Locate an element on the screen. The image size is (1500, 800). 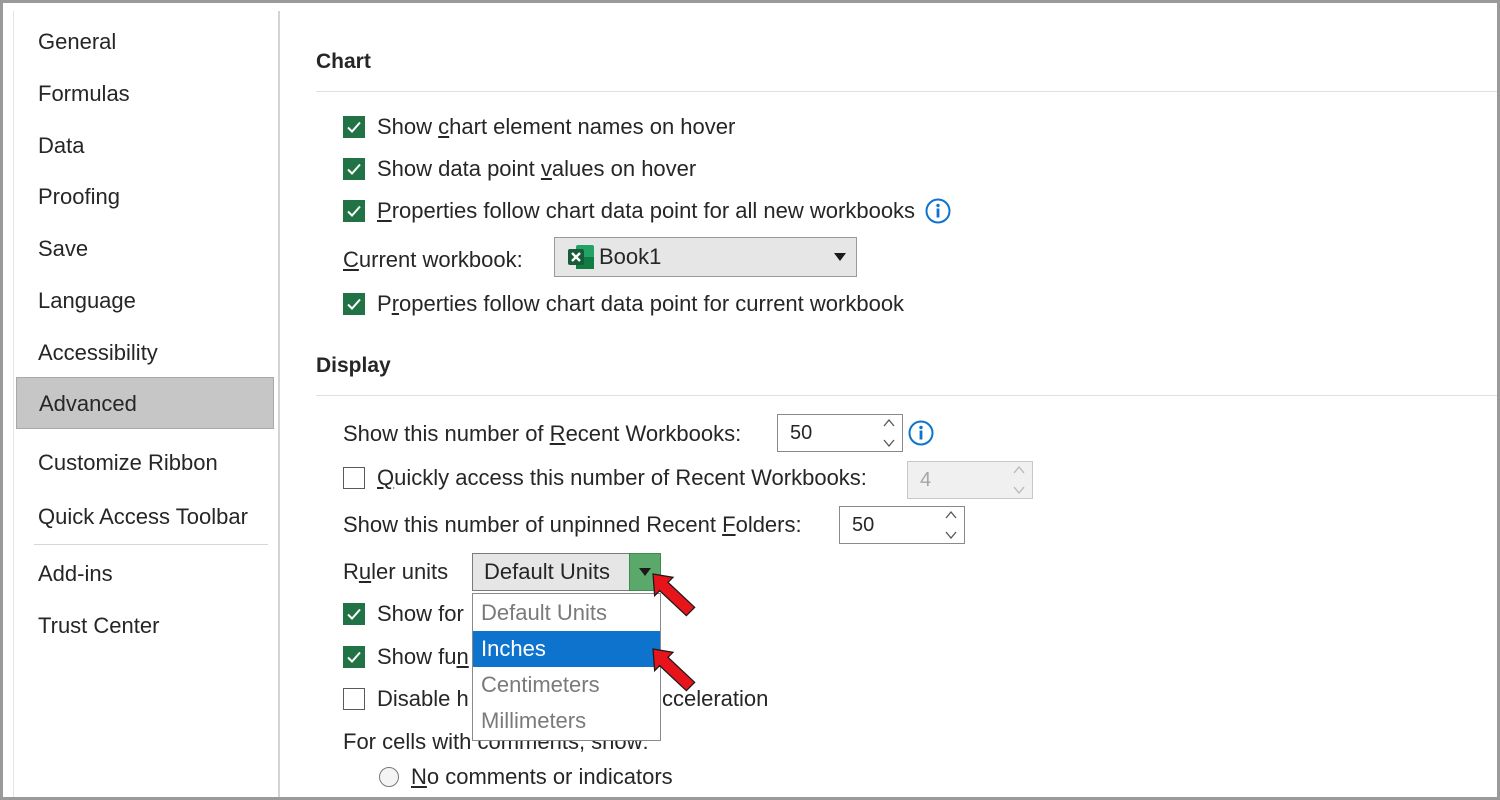
sidebar-item-accessibility: Accessibility is located at coordinates (145, 353).